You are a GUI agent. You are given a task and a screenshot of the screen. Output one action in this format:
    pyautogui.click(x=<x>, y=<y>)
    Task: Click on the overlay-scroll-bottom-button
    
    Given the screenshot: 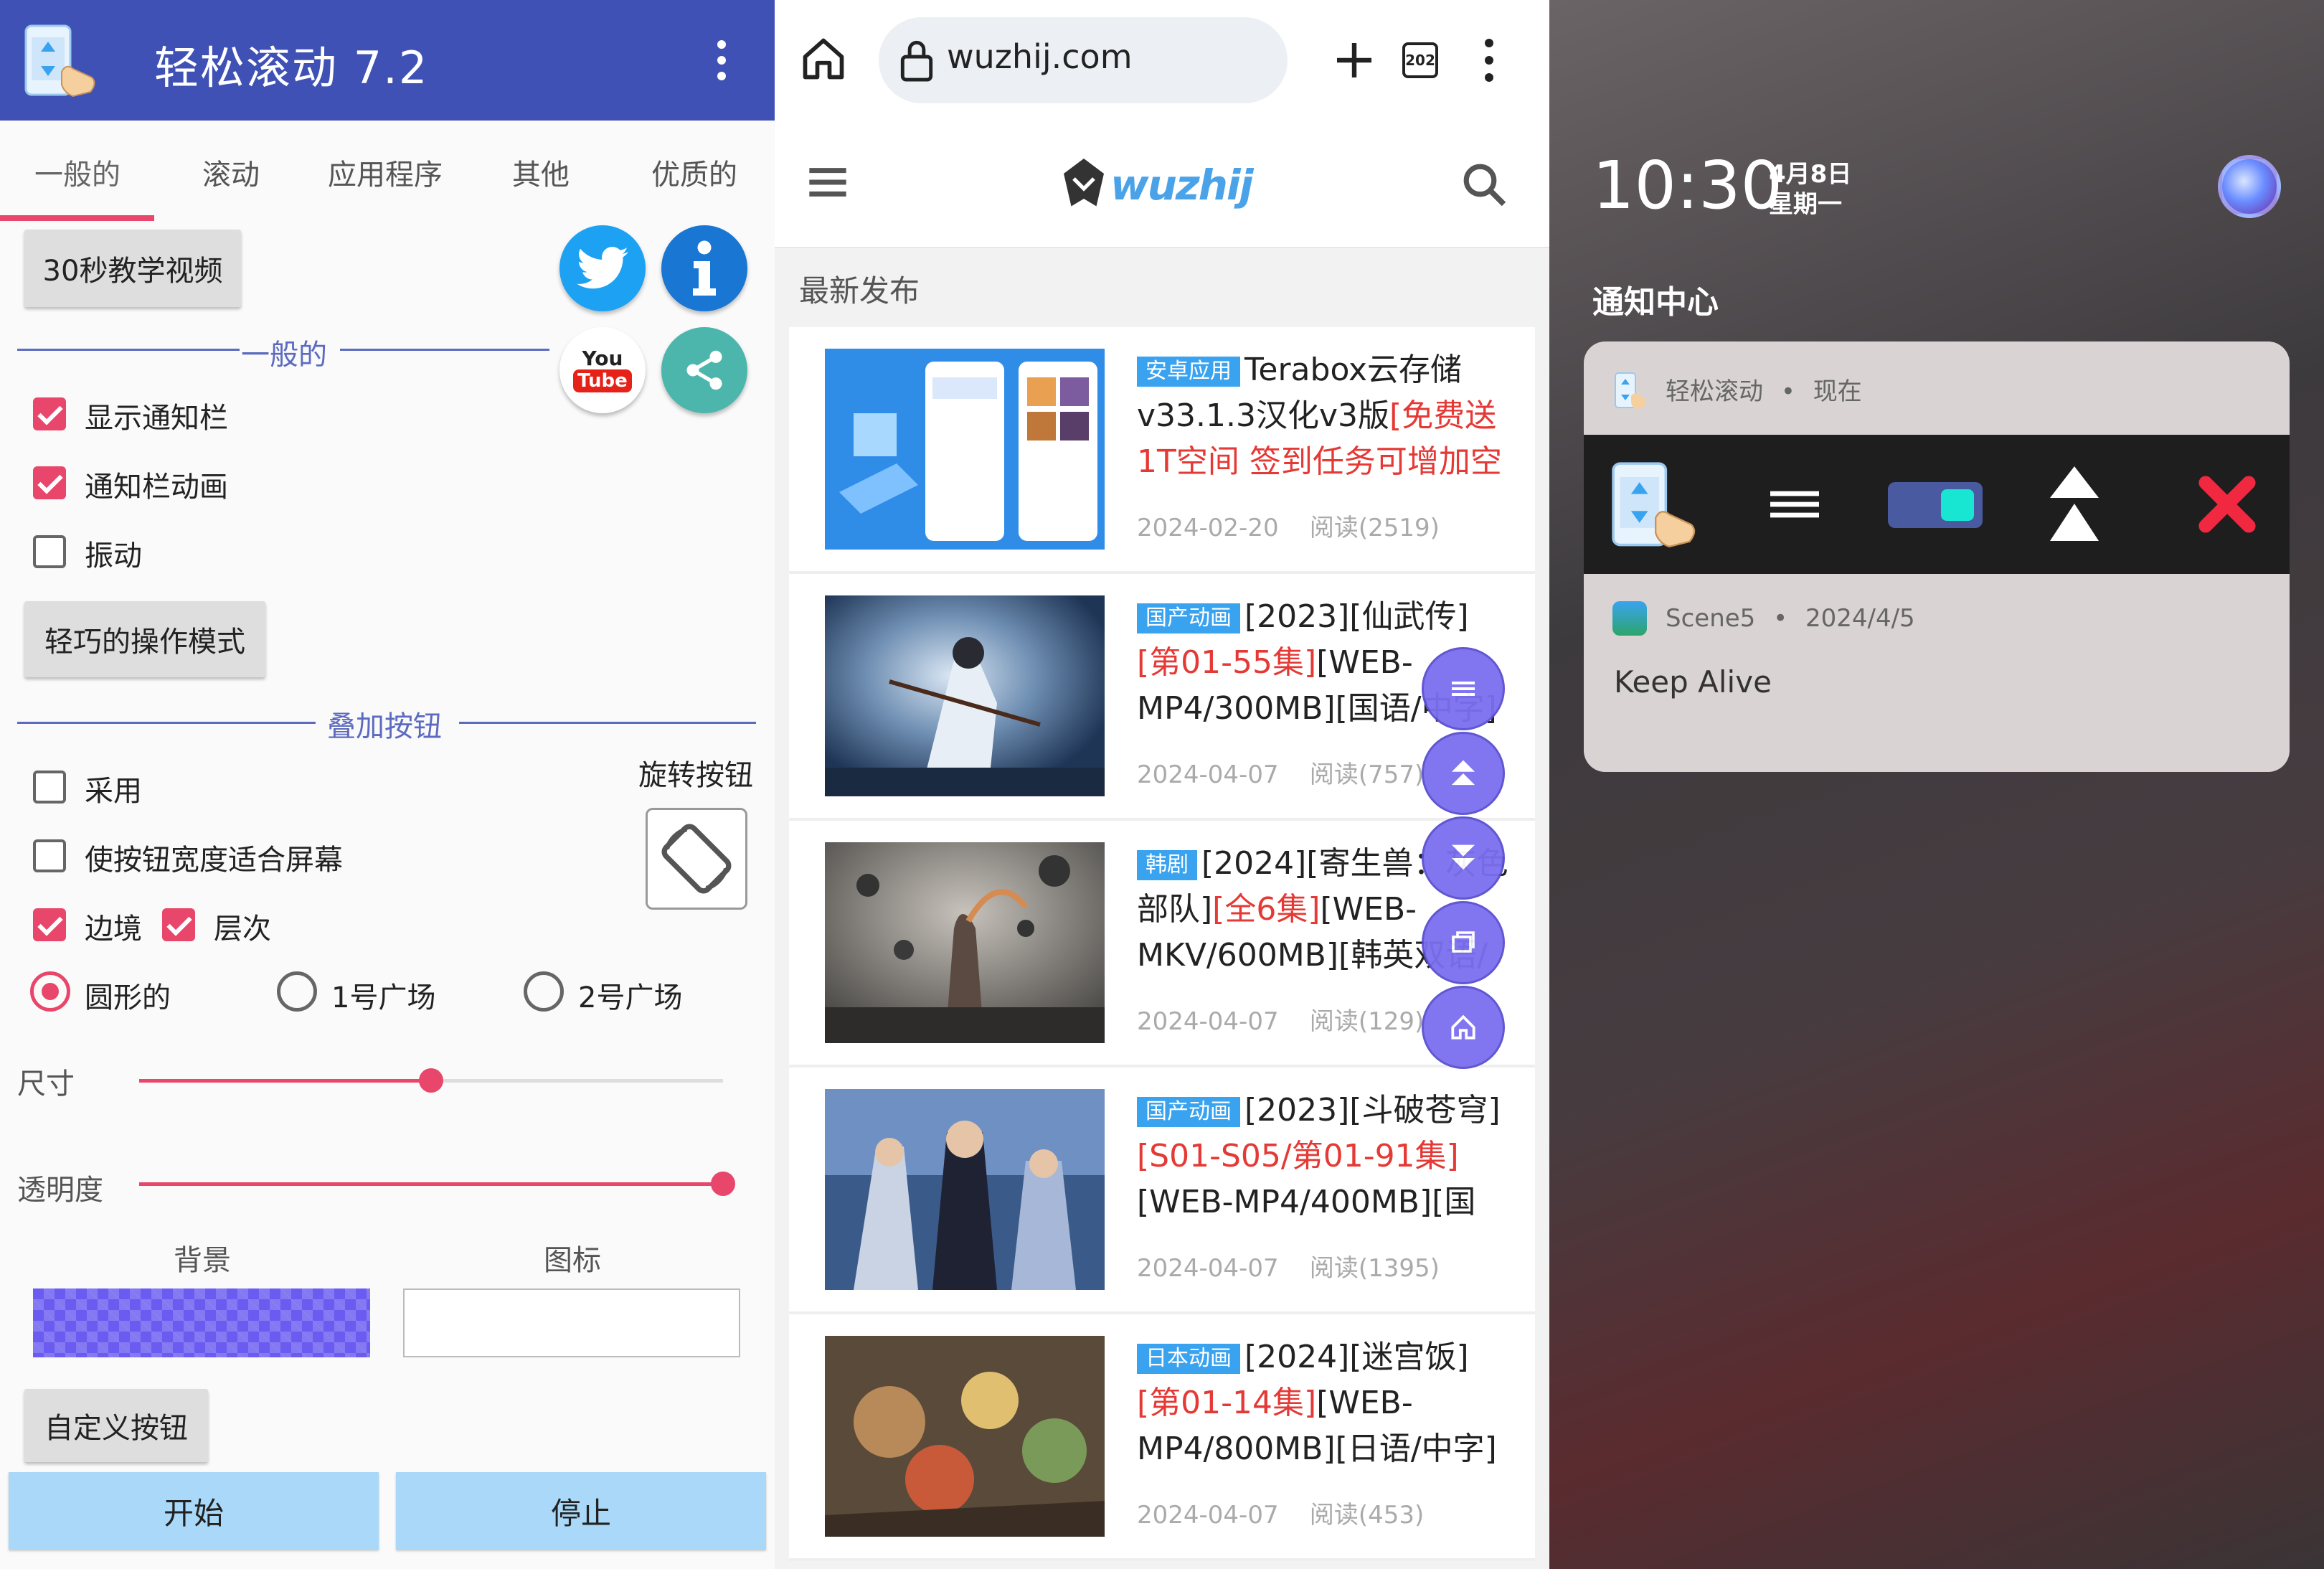 What is the action you would take?
    pyautogui.click(x=1463, y=858)
    